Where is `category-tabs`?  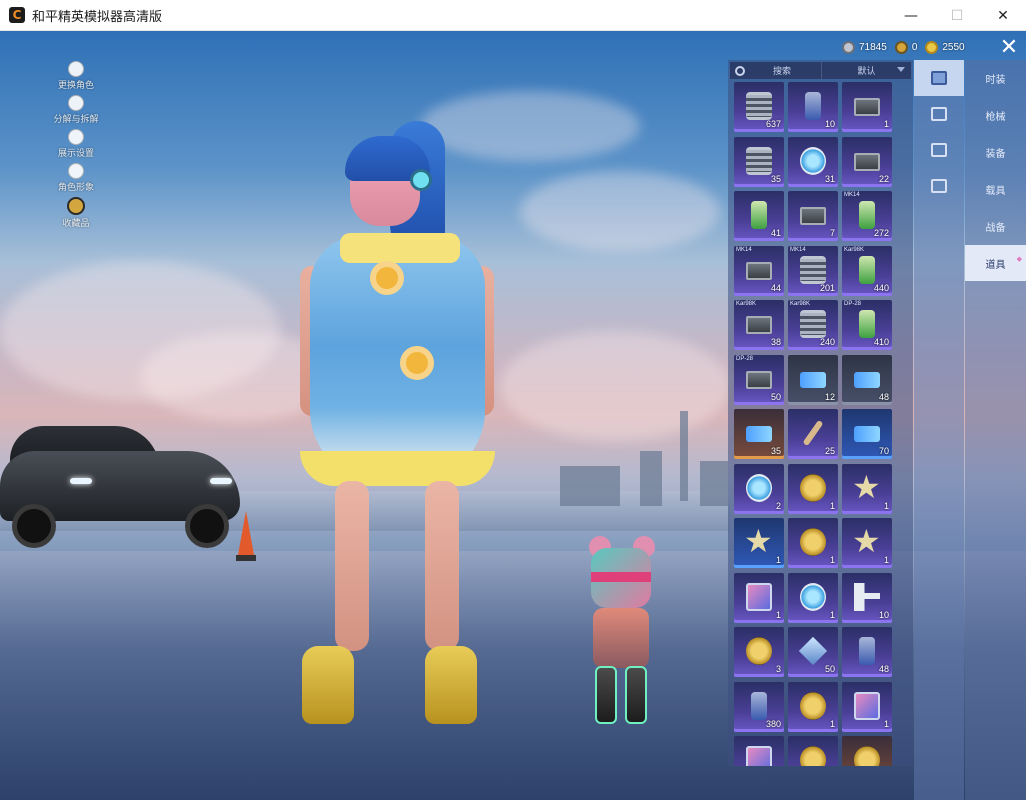
category-tabs is located at coordinates (939, 430).